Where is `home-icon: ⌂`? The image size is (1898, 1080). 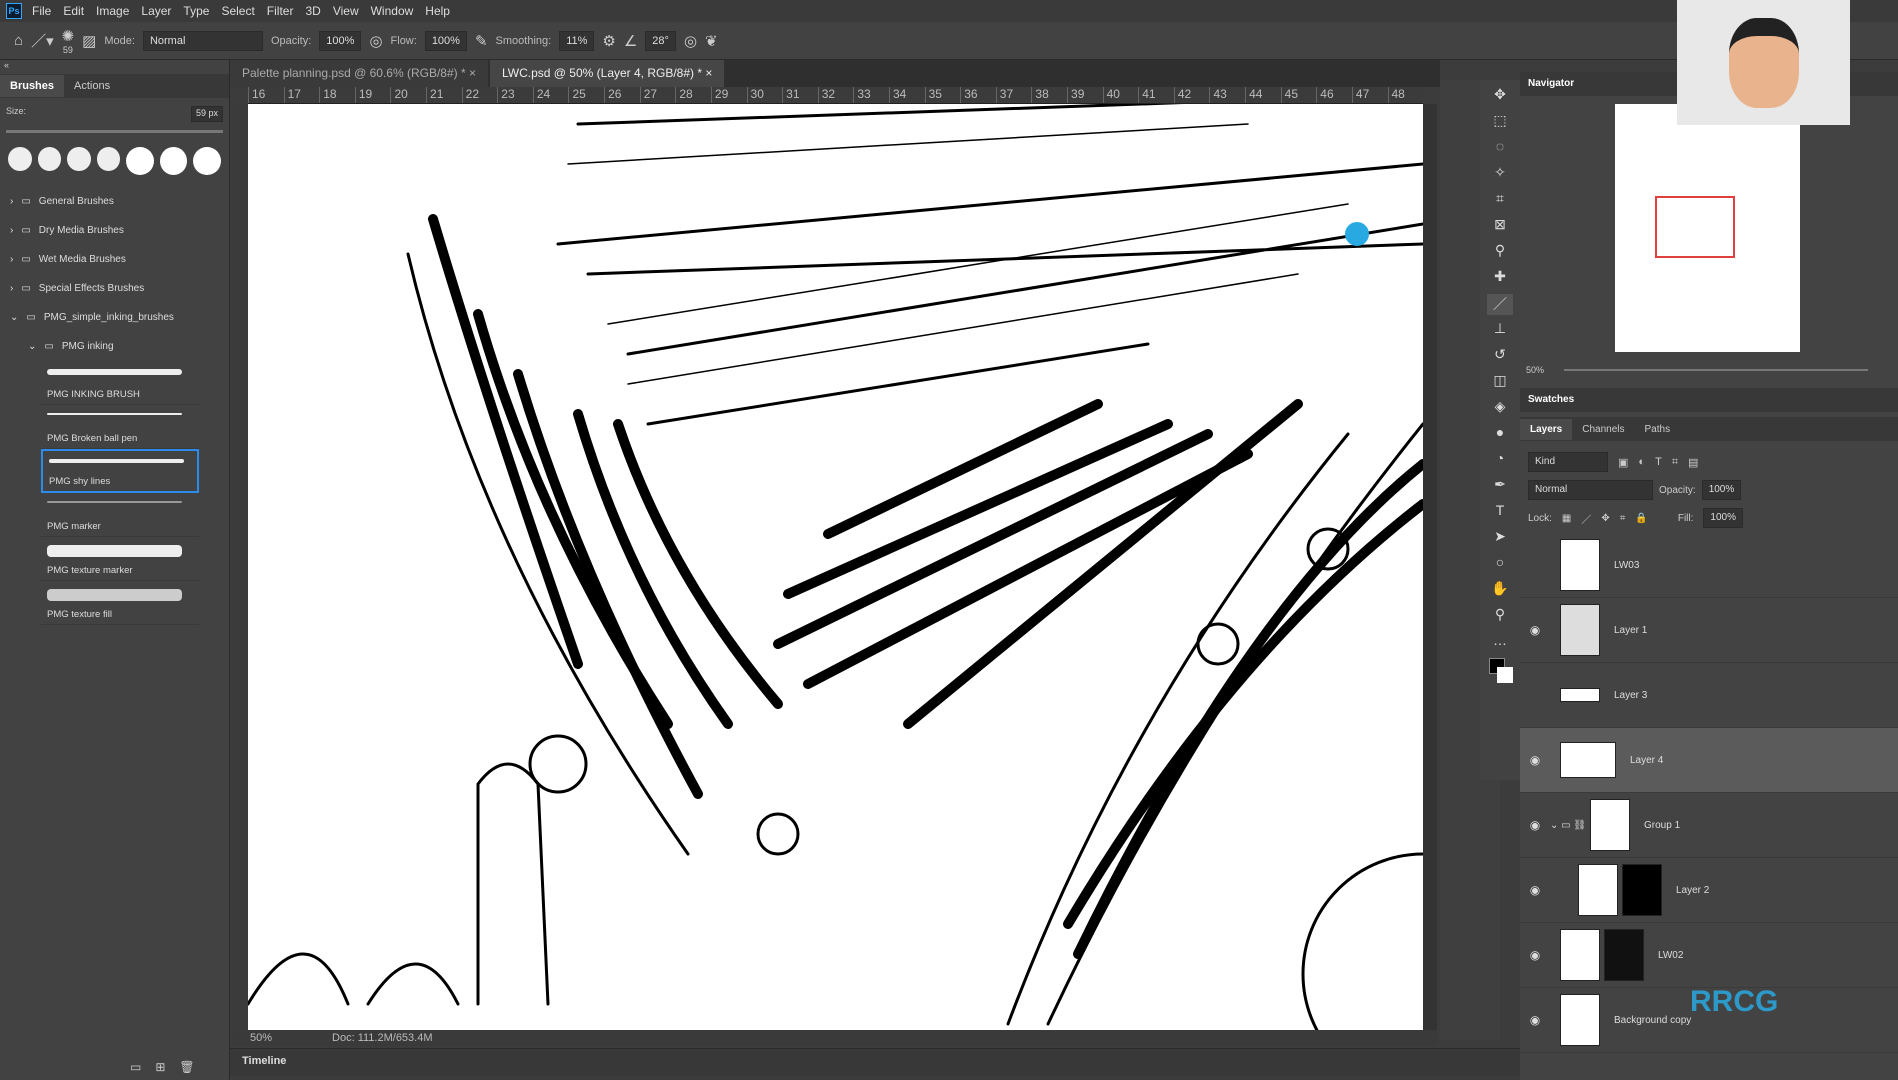 home-icon: ⌂ is located at coordinates (18, 40).